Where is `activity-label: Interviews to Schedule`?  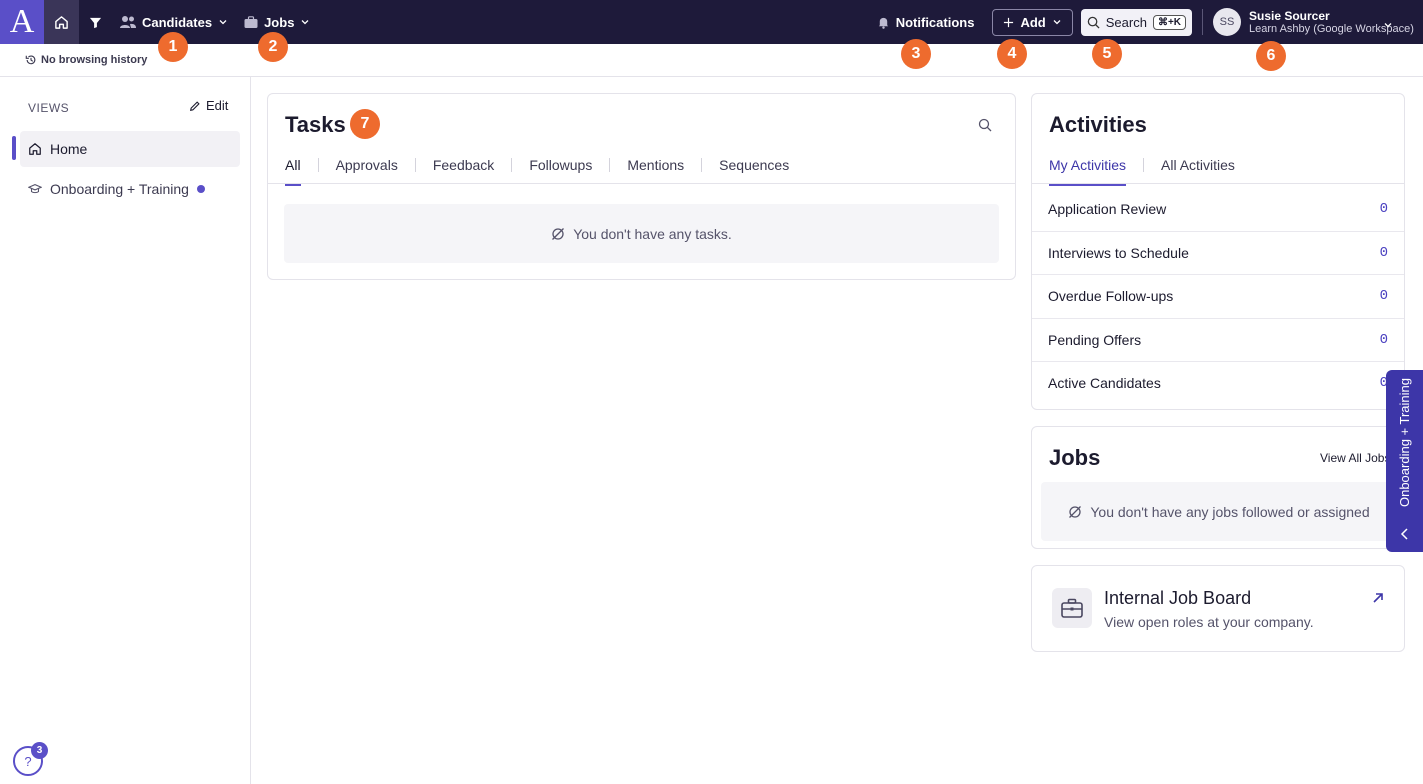 activity-label: Interviews to Schedule is located at coordinates (1118, 253).